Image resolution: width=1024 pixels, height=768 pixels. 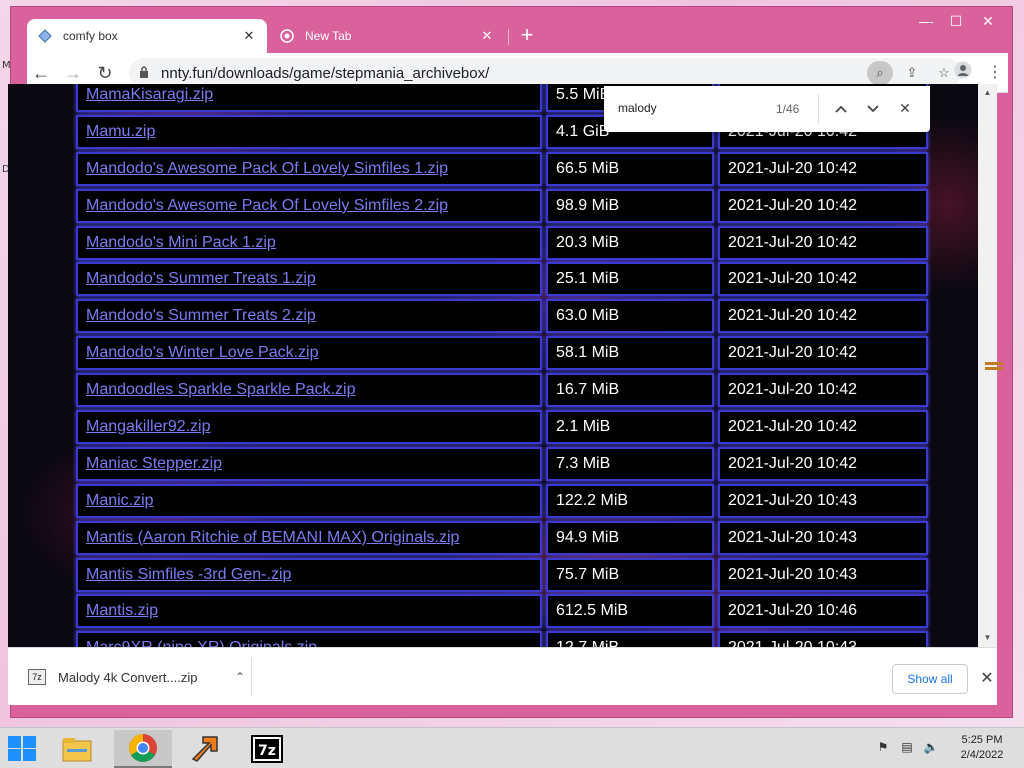 I want to click on chevron-up-icon: ⌃, so click(x=240, y=677).